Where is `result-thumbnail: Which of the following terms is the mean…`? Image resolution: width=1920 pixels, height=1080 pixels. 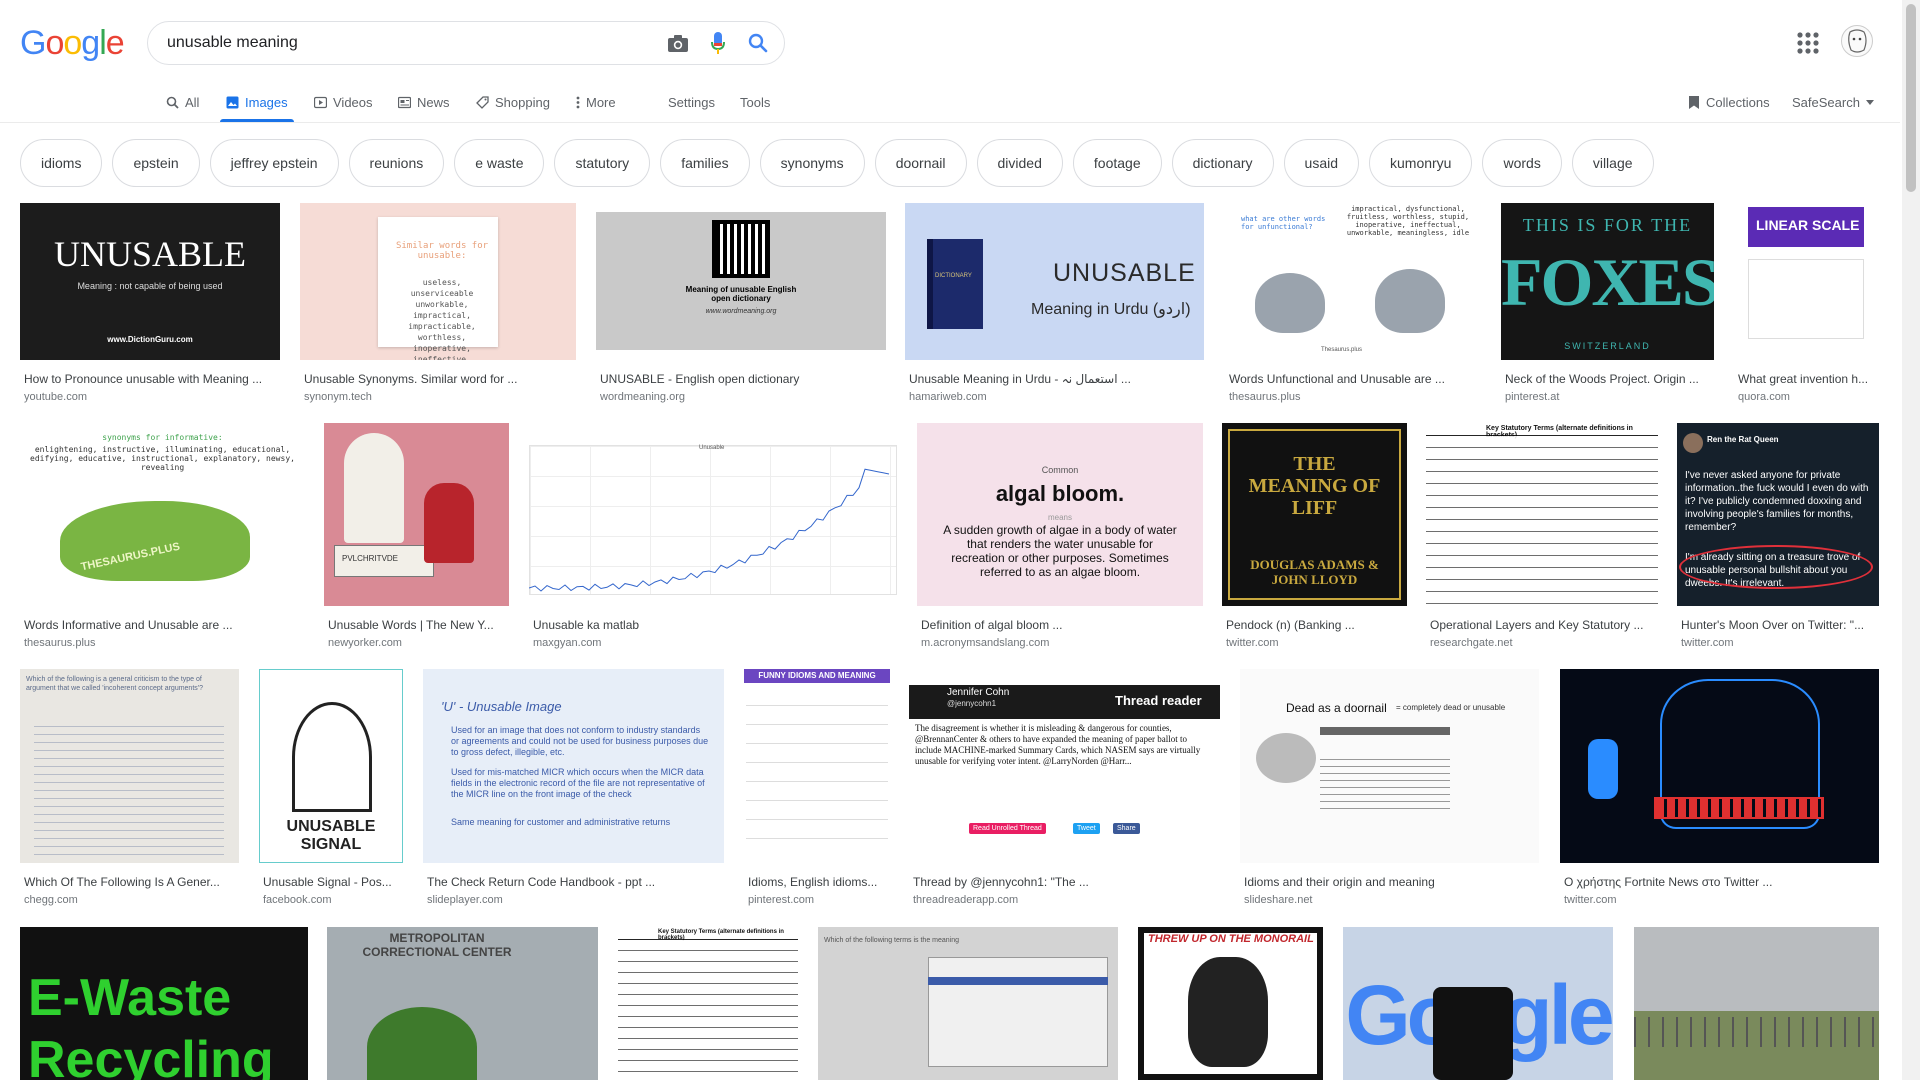 result-thumbnail: Which of the following terms is the mean… is located at coordinates (968, 1003).